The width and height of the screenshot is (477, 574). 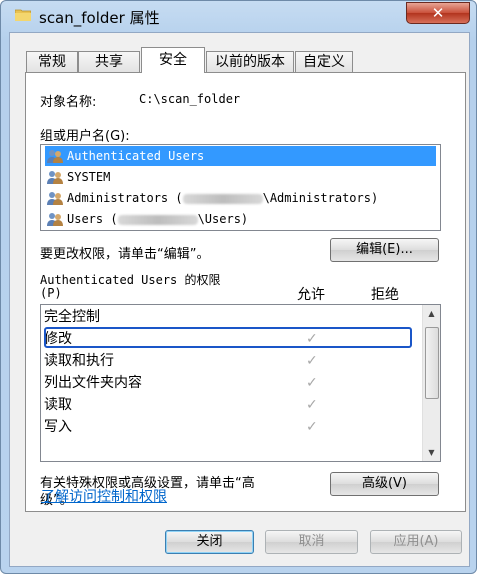 I want to click on window-title: scan_folder 属性, so click(x=99, y=18).